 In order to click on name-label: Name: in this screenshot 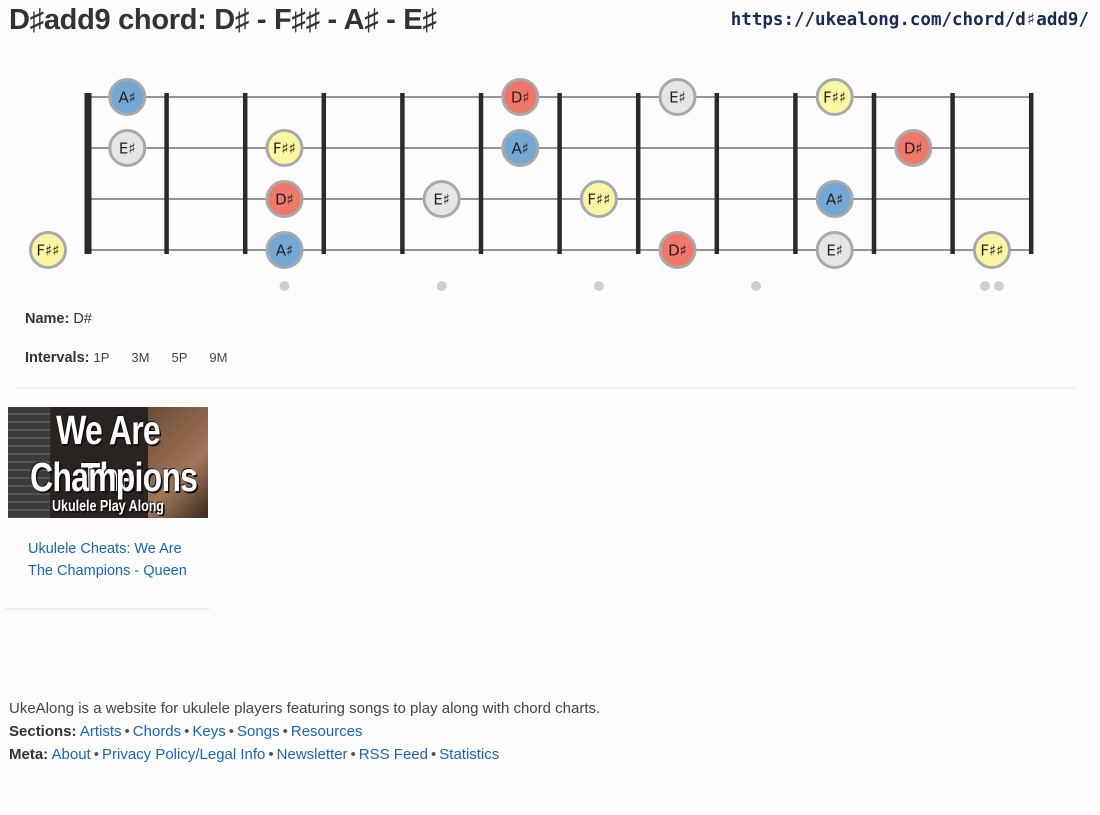, I will do `click(47, 319)`.